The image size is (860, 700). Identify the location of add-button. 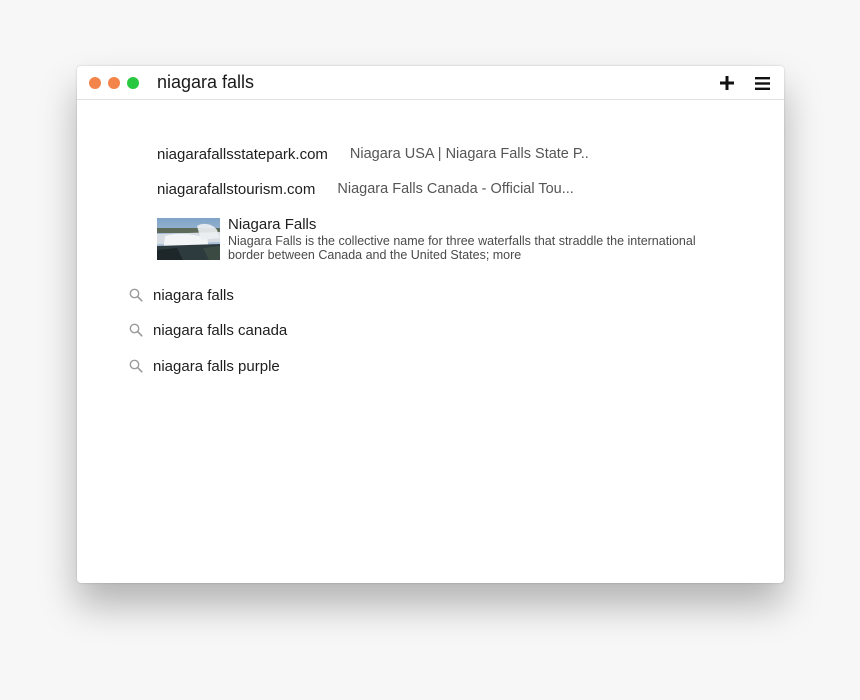
(727, 83).